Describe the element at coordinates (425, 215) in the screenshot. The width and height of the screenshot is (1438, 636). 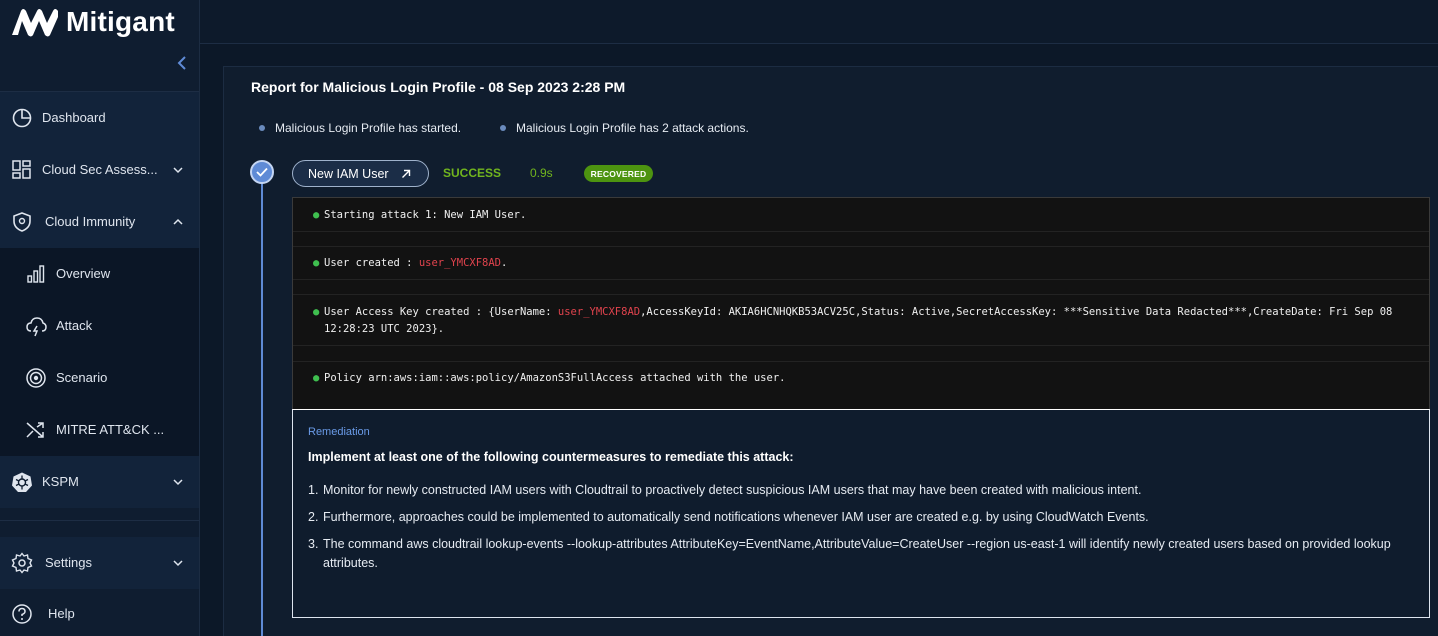
I see `log-text: Starting attack 1: New IAM User.` at that location.